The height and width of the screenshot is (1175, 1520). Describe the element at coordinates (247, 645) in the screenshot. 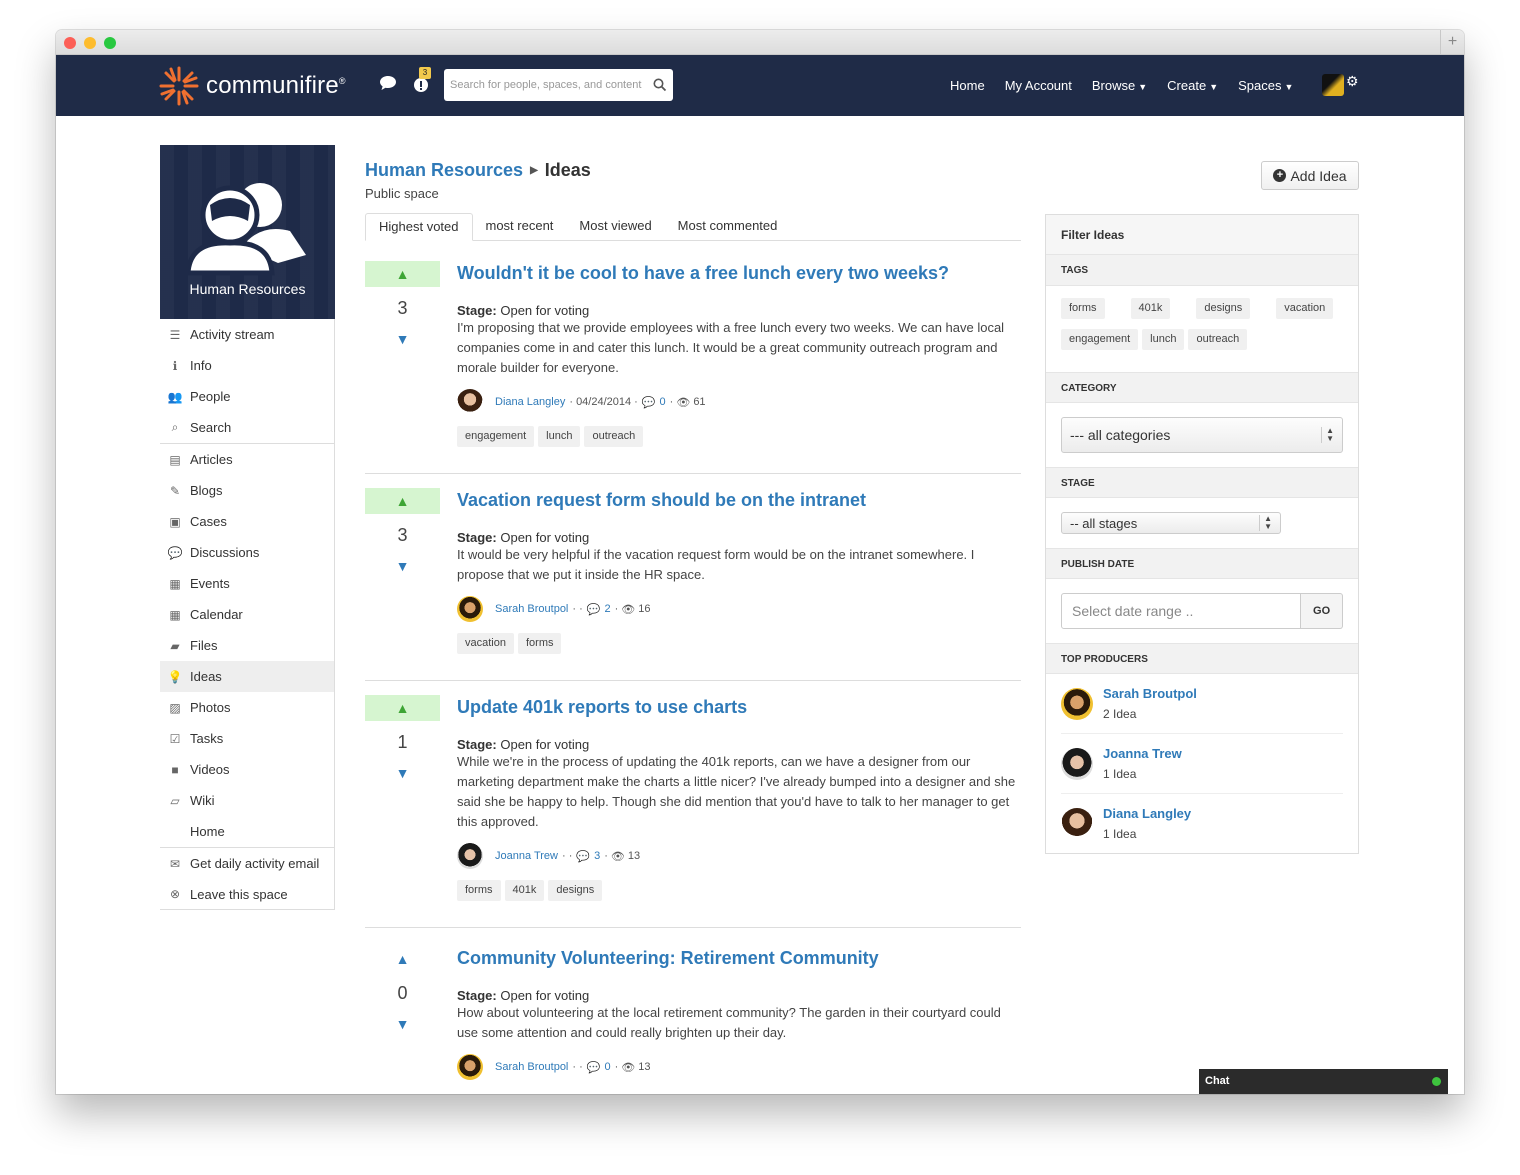

I see `menu-files: ▰ Files` at that location.